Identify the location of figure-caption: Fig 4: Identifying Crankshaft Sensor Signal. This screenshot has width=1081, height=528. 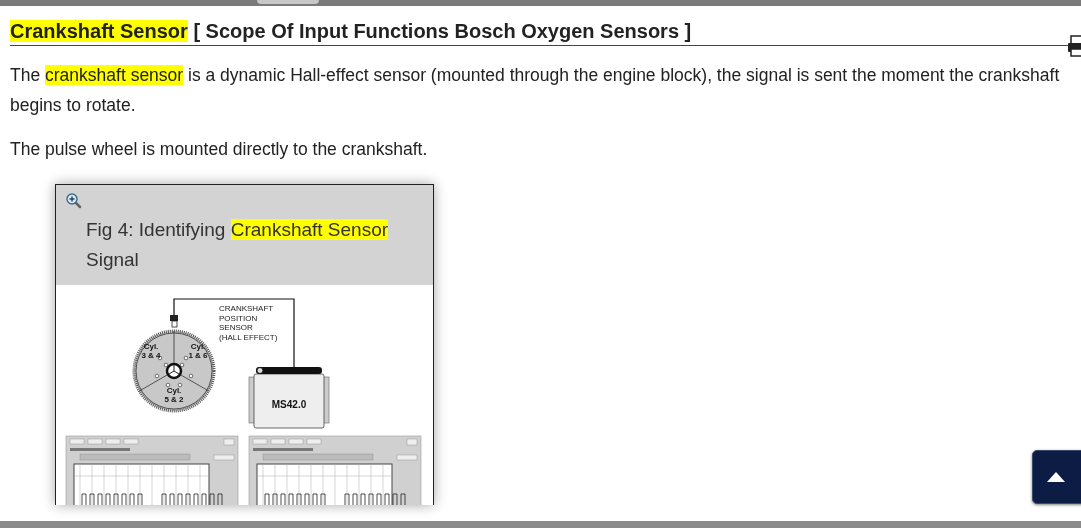
(238, 245).